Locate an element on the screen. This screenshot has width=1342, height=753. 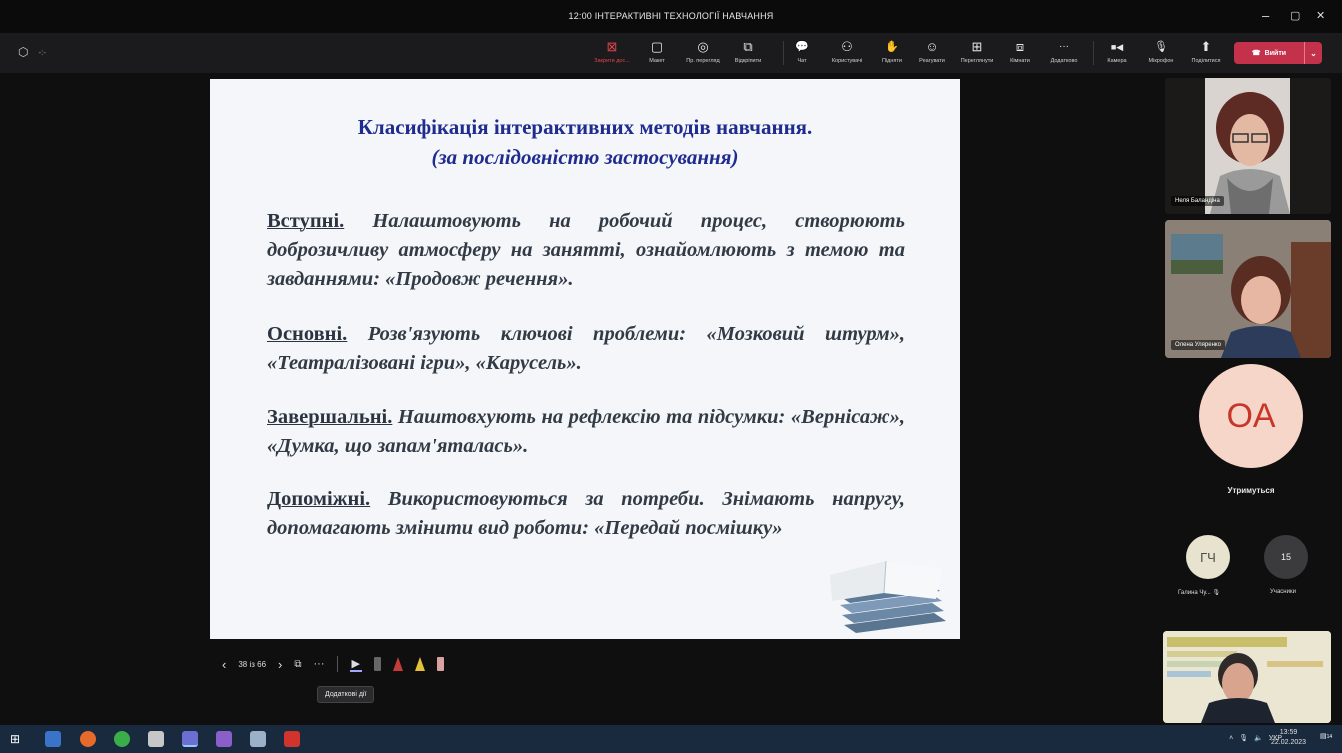
chevron-right-icon: › is located at coordinates (280, 664).